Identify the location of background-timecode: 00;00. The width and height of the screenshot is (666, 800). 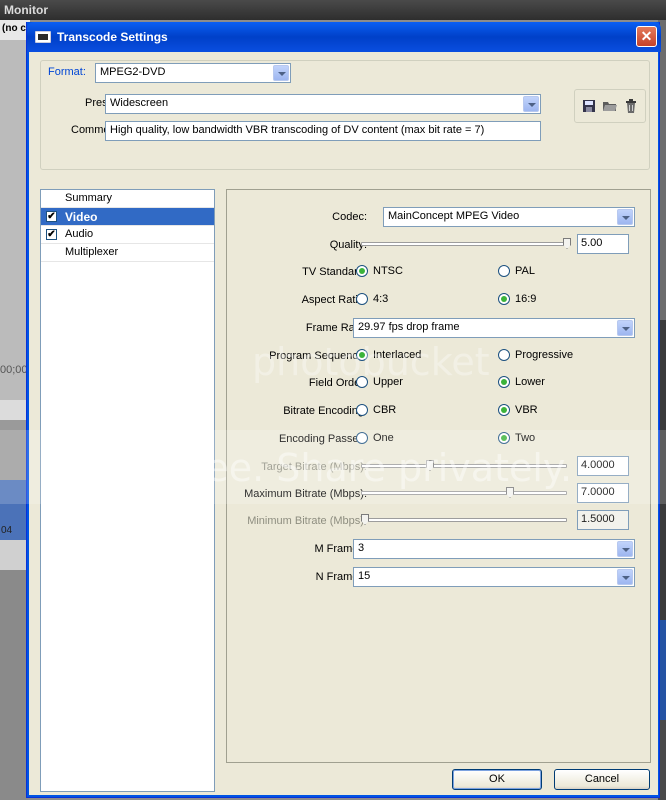
(14, 370).